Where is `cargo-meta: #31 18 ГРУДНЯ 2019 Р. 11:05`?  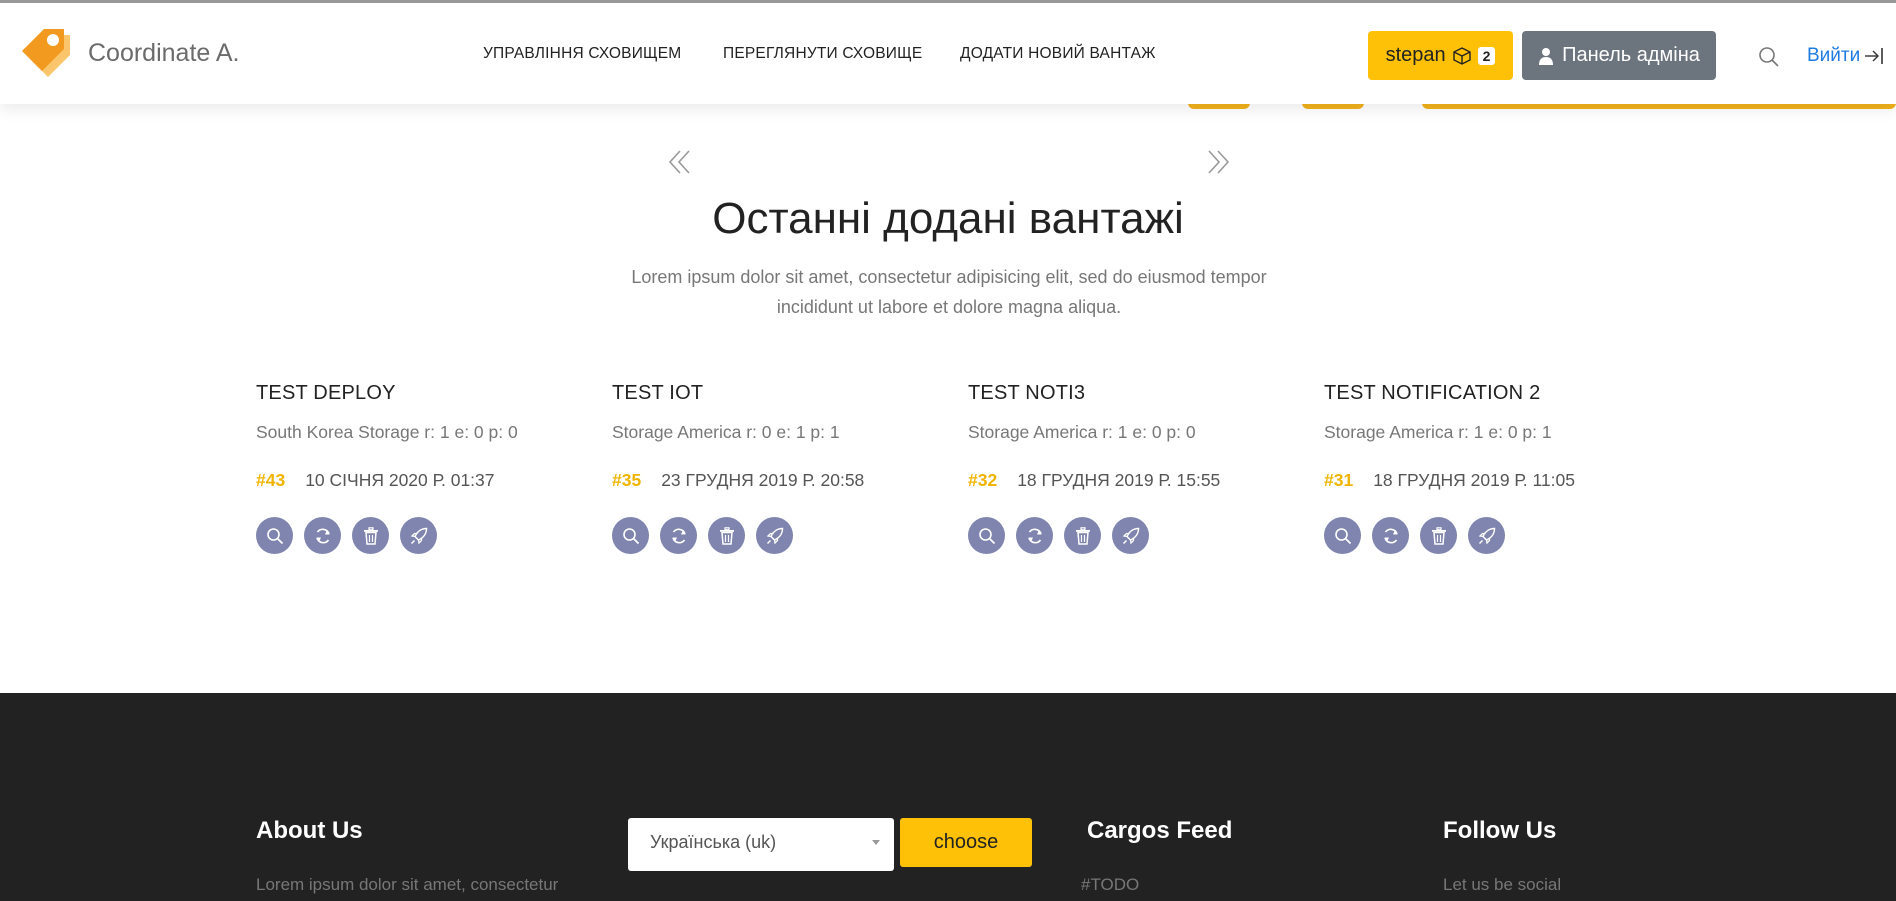
cargo-meta: #31 18 ГРУДНЯ 2019 Р. 11:05 is located at coordinates (1494, 480).